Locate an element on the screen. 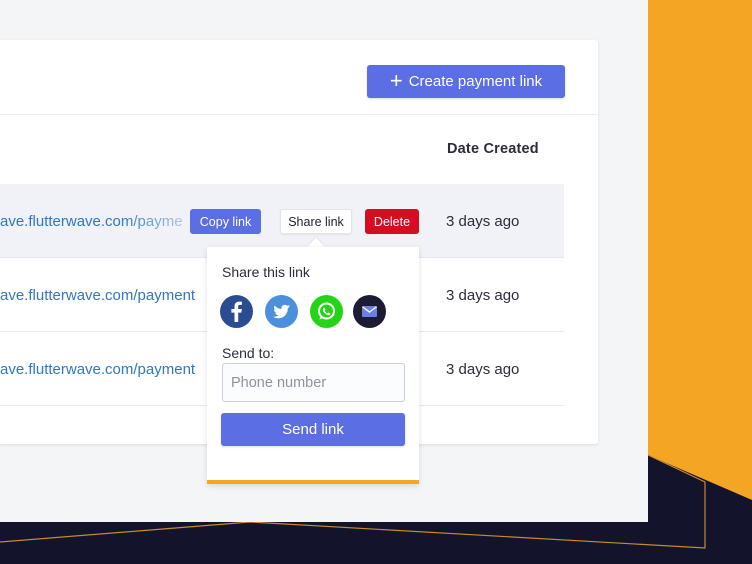  whatsapp-icon is located at coordinates (326, 311).